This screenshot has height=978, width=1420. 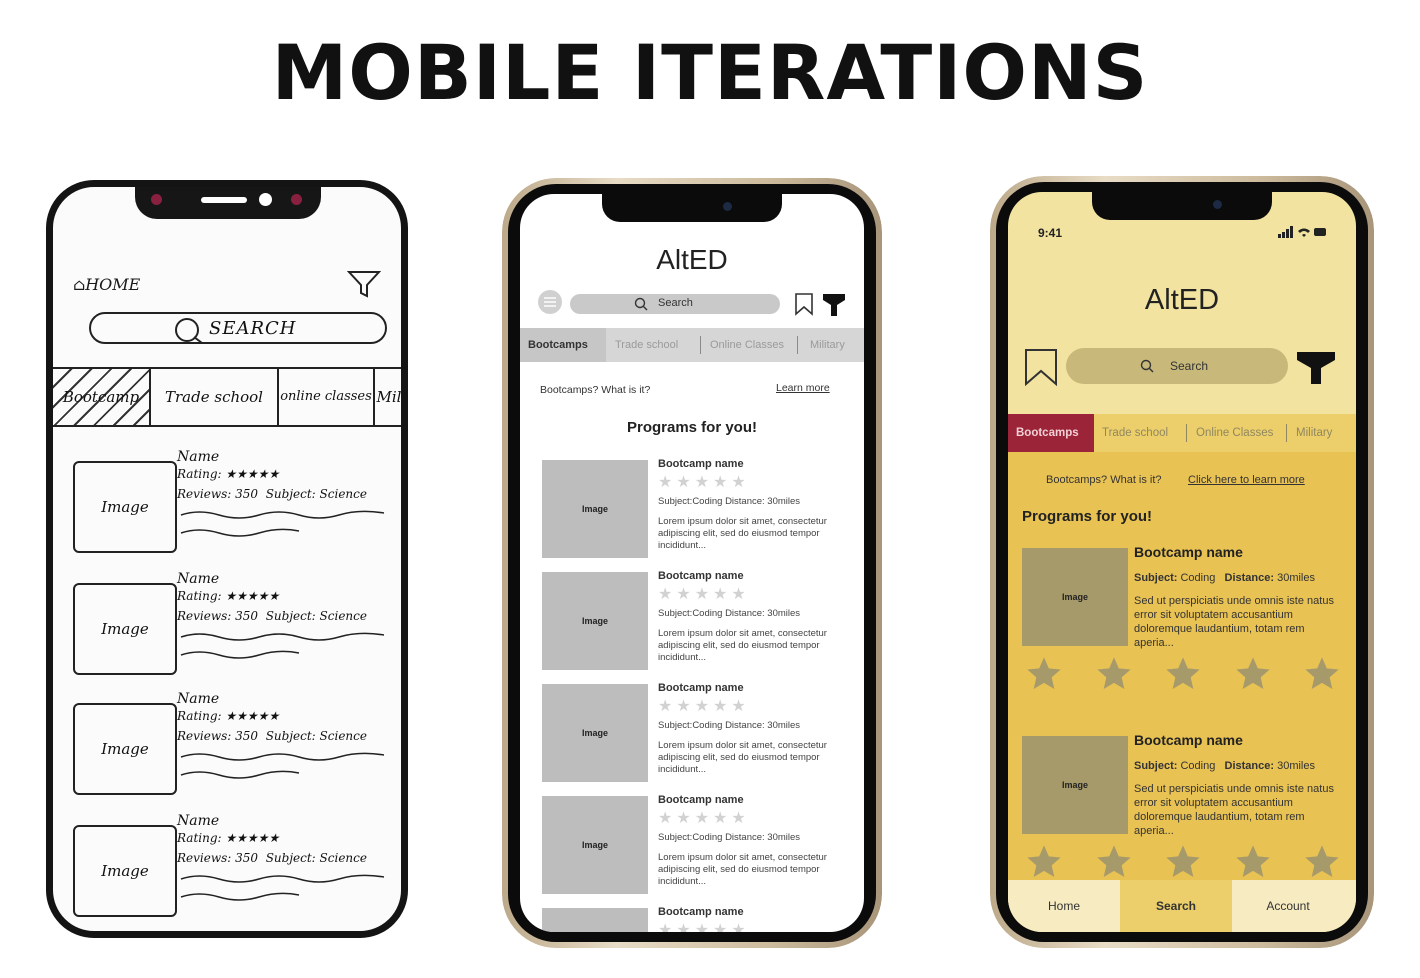 I want to click on tab-military: Mil, so click(x=388, y=397).